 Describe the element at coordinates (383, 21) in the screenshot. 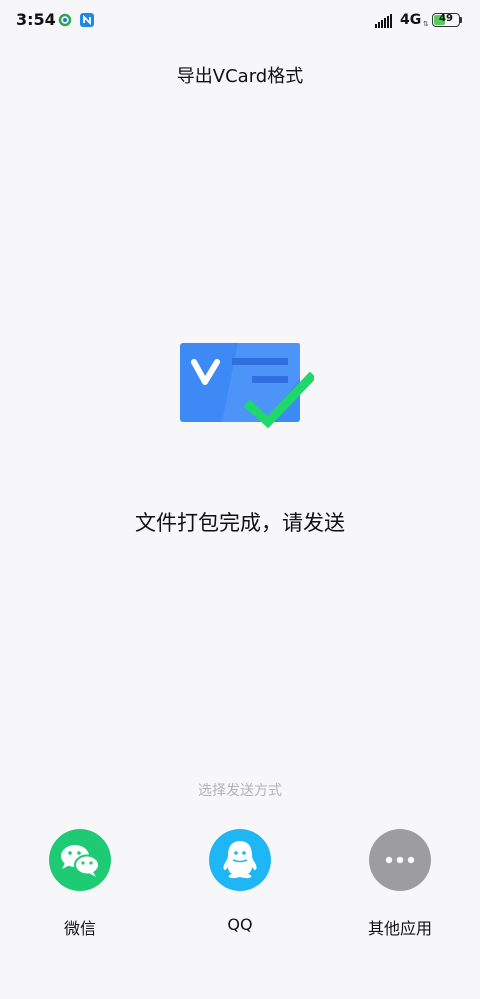

I see `signal-icon` at that location.